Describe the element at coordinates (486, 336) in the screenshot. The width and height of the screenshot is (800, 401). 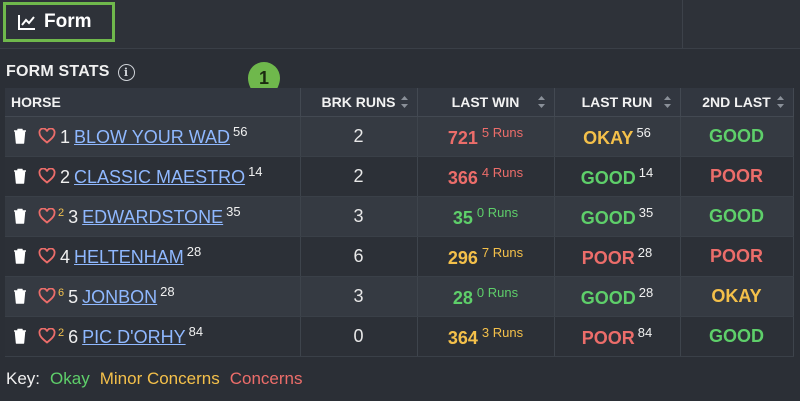
I see `last-win-cell: 364 3 Runs` at that location.